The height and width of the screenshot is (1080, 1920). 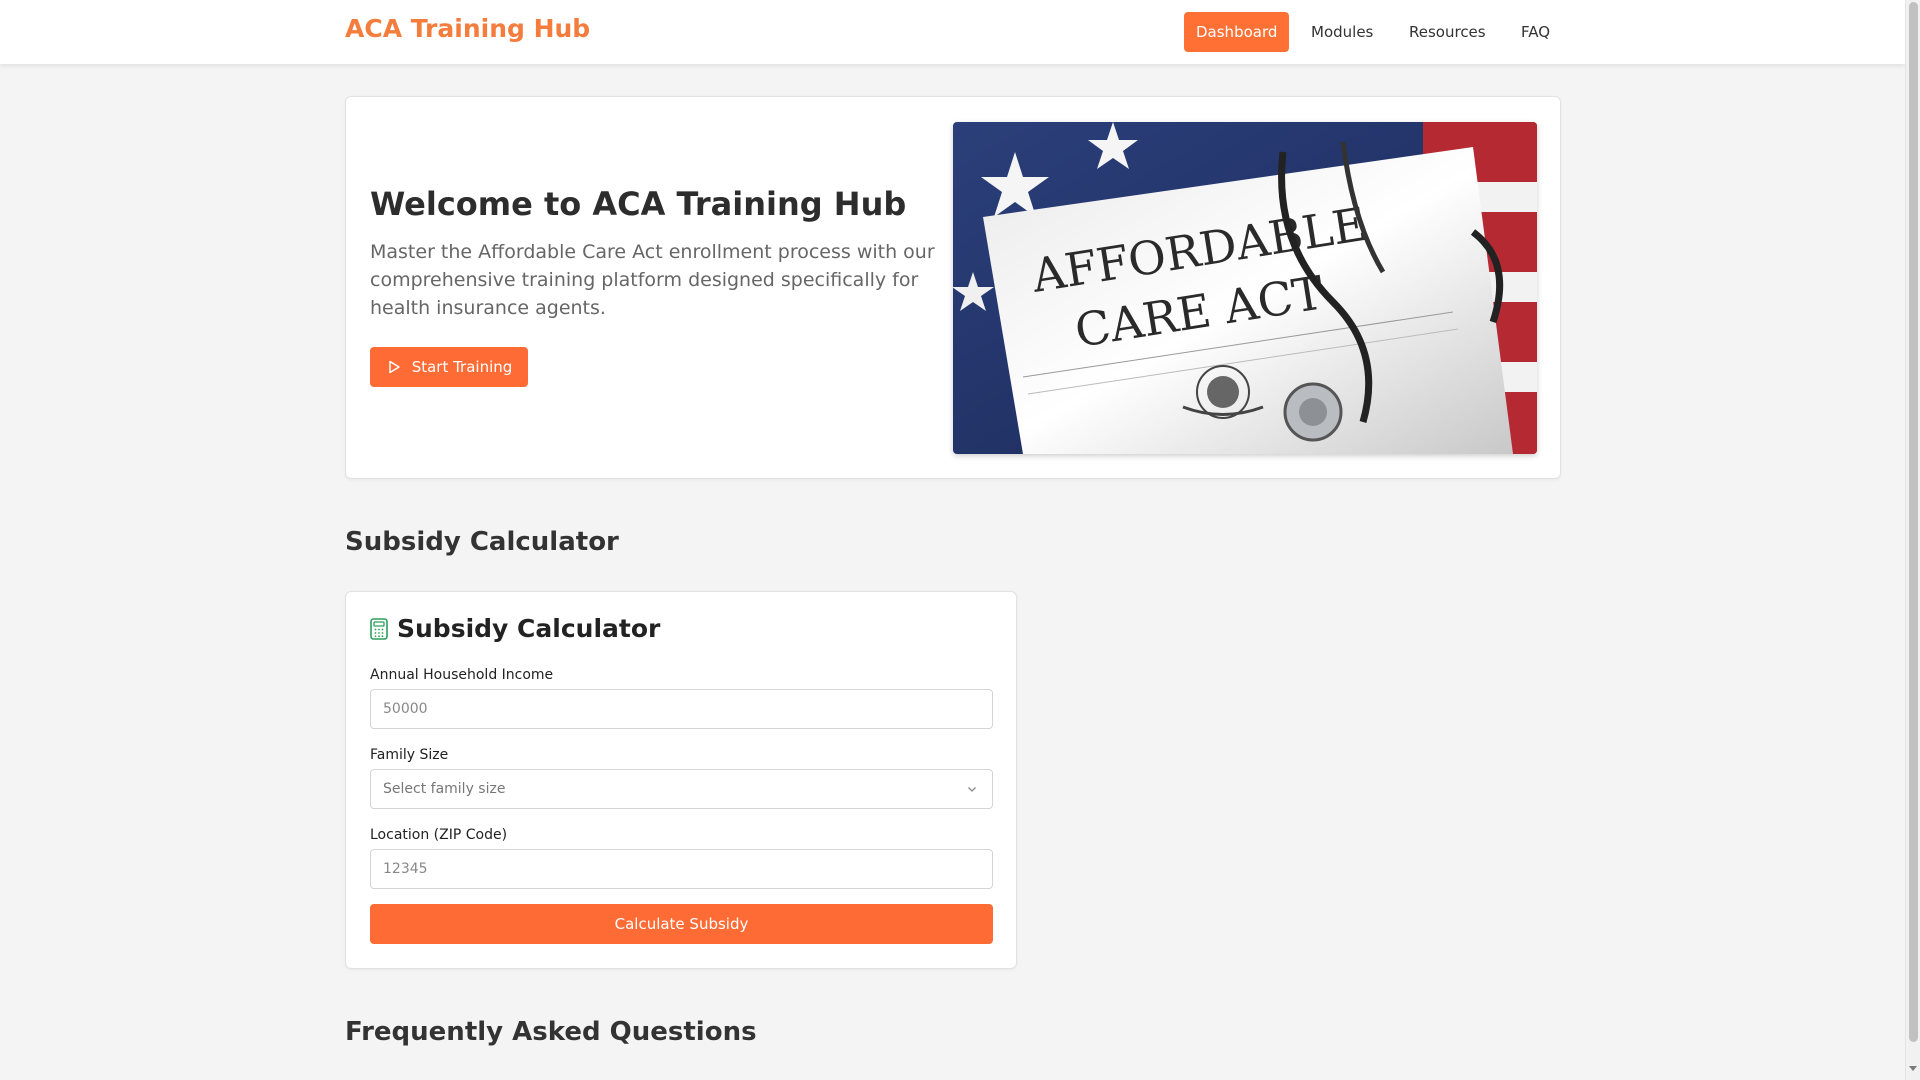 I want to click on family-size-label: Family Size, so click(x=409, y=755).